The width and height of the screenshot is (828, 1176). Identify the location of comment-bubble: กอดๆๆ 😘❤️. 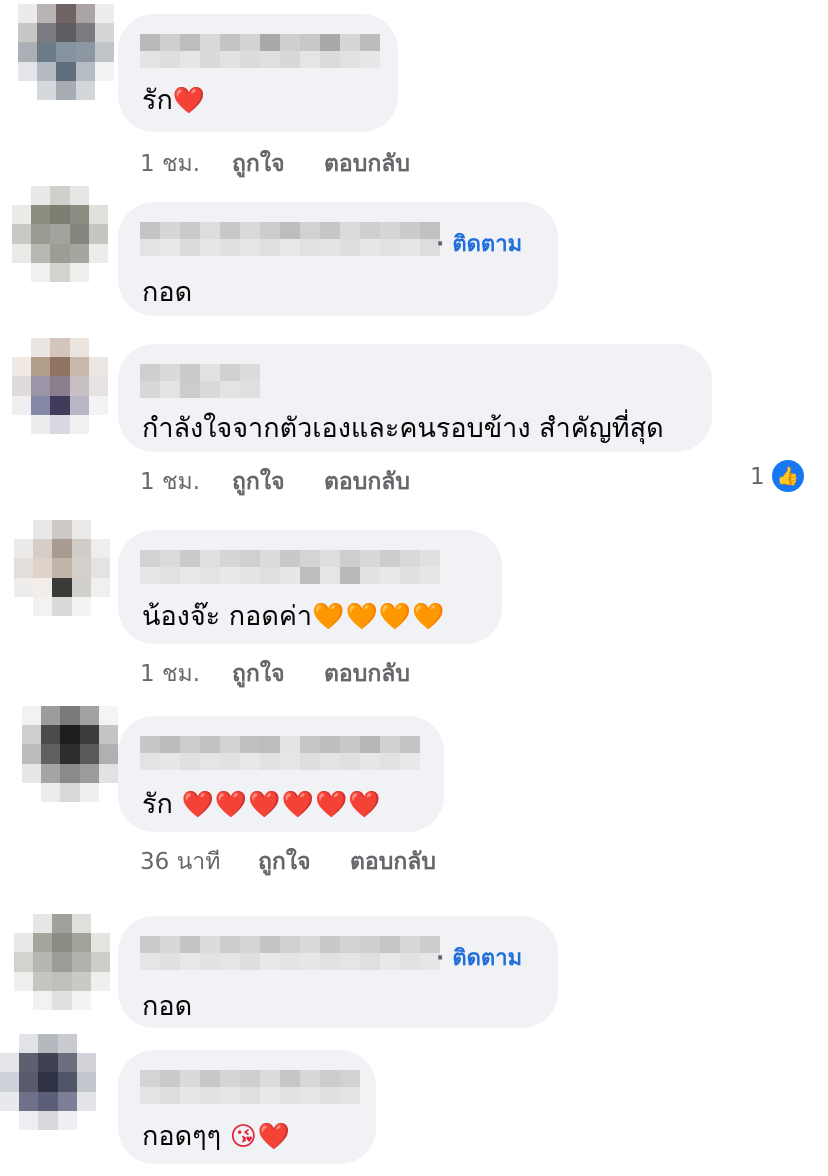
(247, 1107).